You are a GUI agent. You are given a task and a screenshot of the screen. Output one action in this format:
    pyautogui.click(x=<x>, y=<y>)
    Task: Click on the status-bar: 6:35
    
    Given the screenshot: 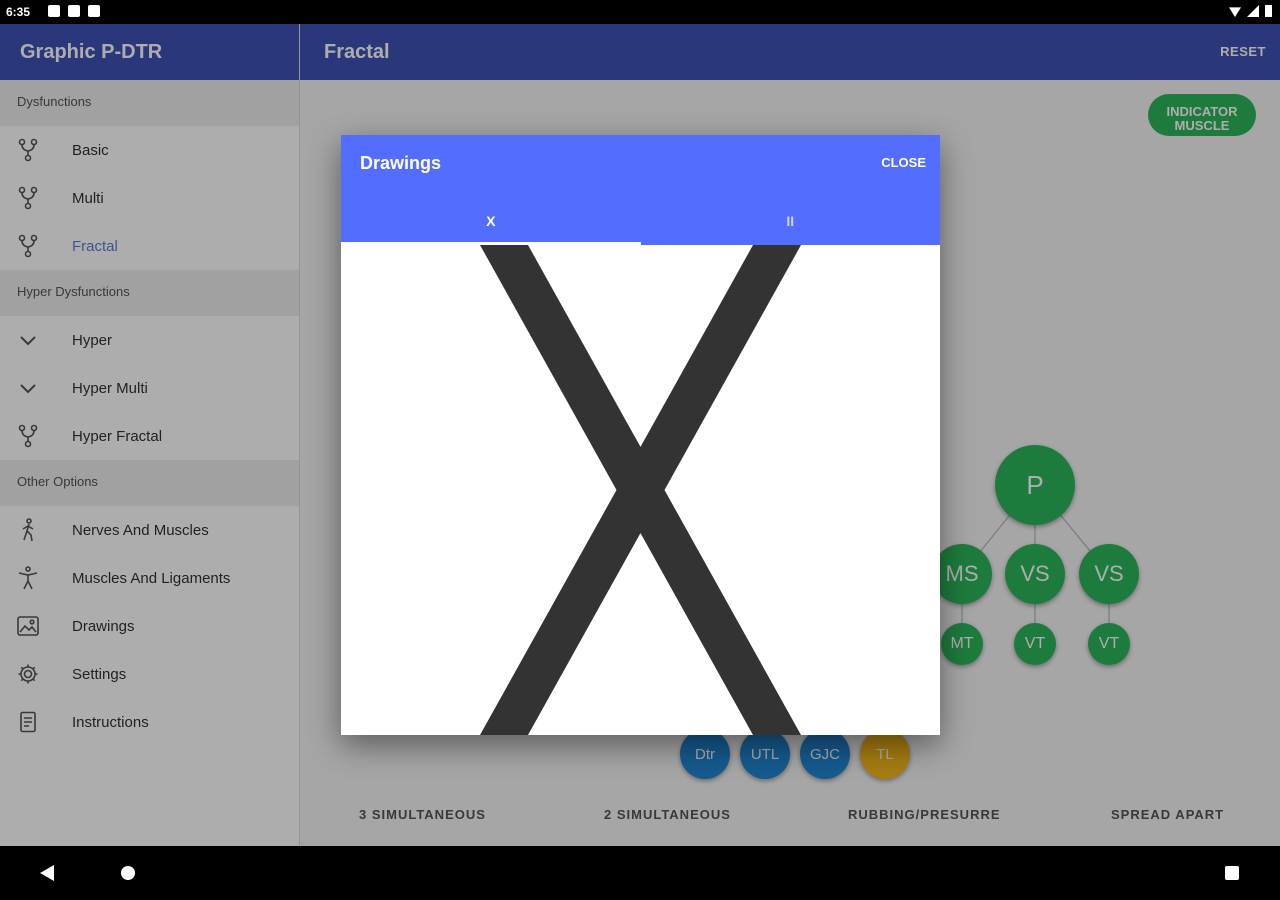 What is the action you would take?
    pyautogui.click(x=640, y=12)
    